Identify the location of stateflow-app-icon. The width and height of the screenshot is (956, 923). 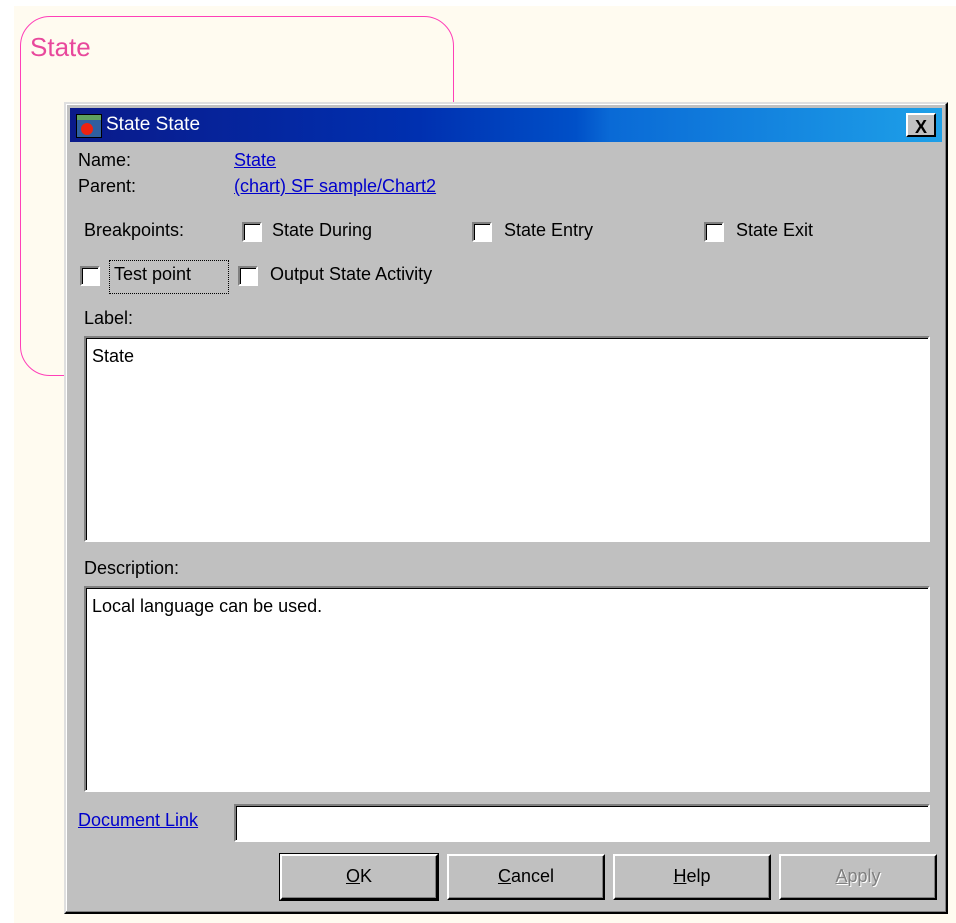
(89, 126).